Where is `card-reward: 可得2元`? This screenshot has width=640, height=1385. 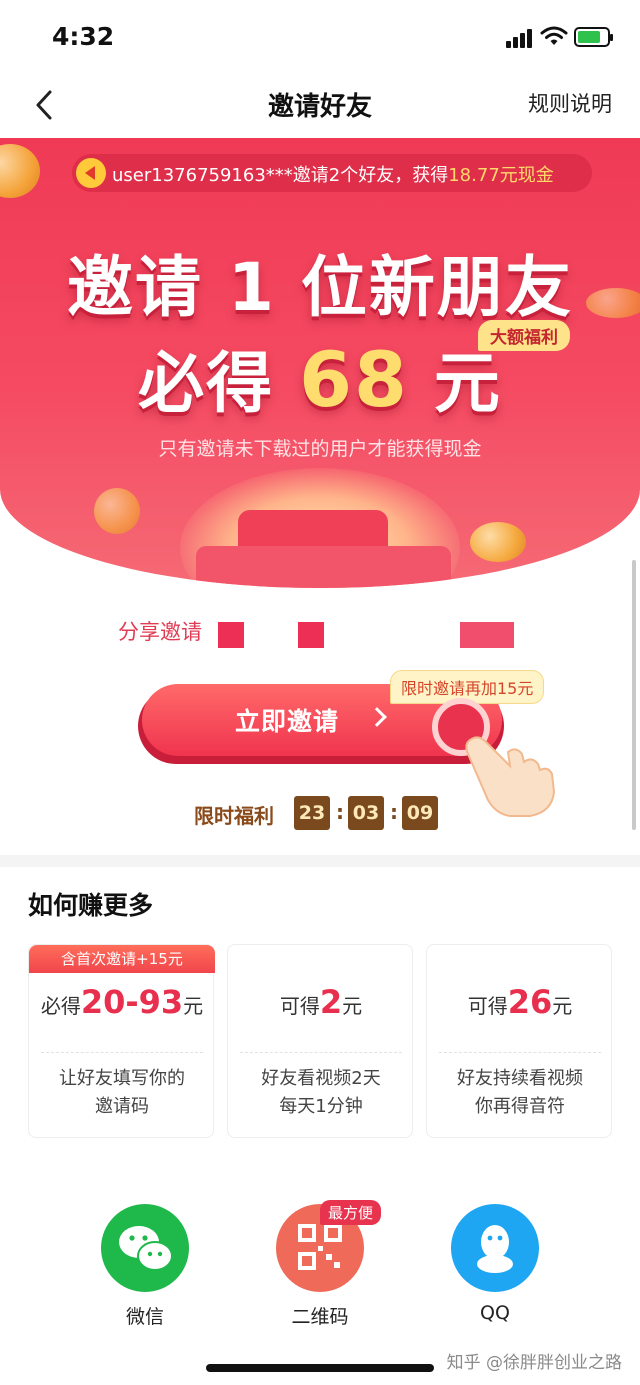
card-reward: 可得2元 is located at coordinates (321, 1002).